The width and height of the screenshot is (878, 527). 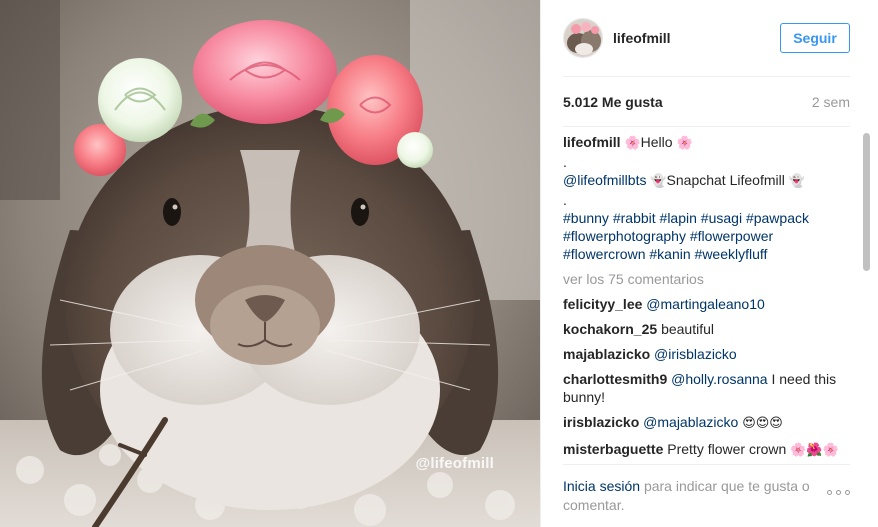 I want to click on comment-mention: @irisblazicko, so click(x=695, y=354).